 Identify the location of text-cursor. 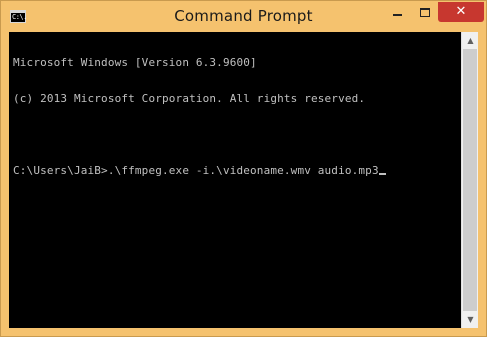
(382, 174).